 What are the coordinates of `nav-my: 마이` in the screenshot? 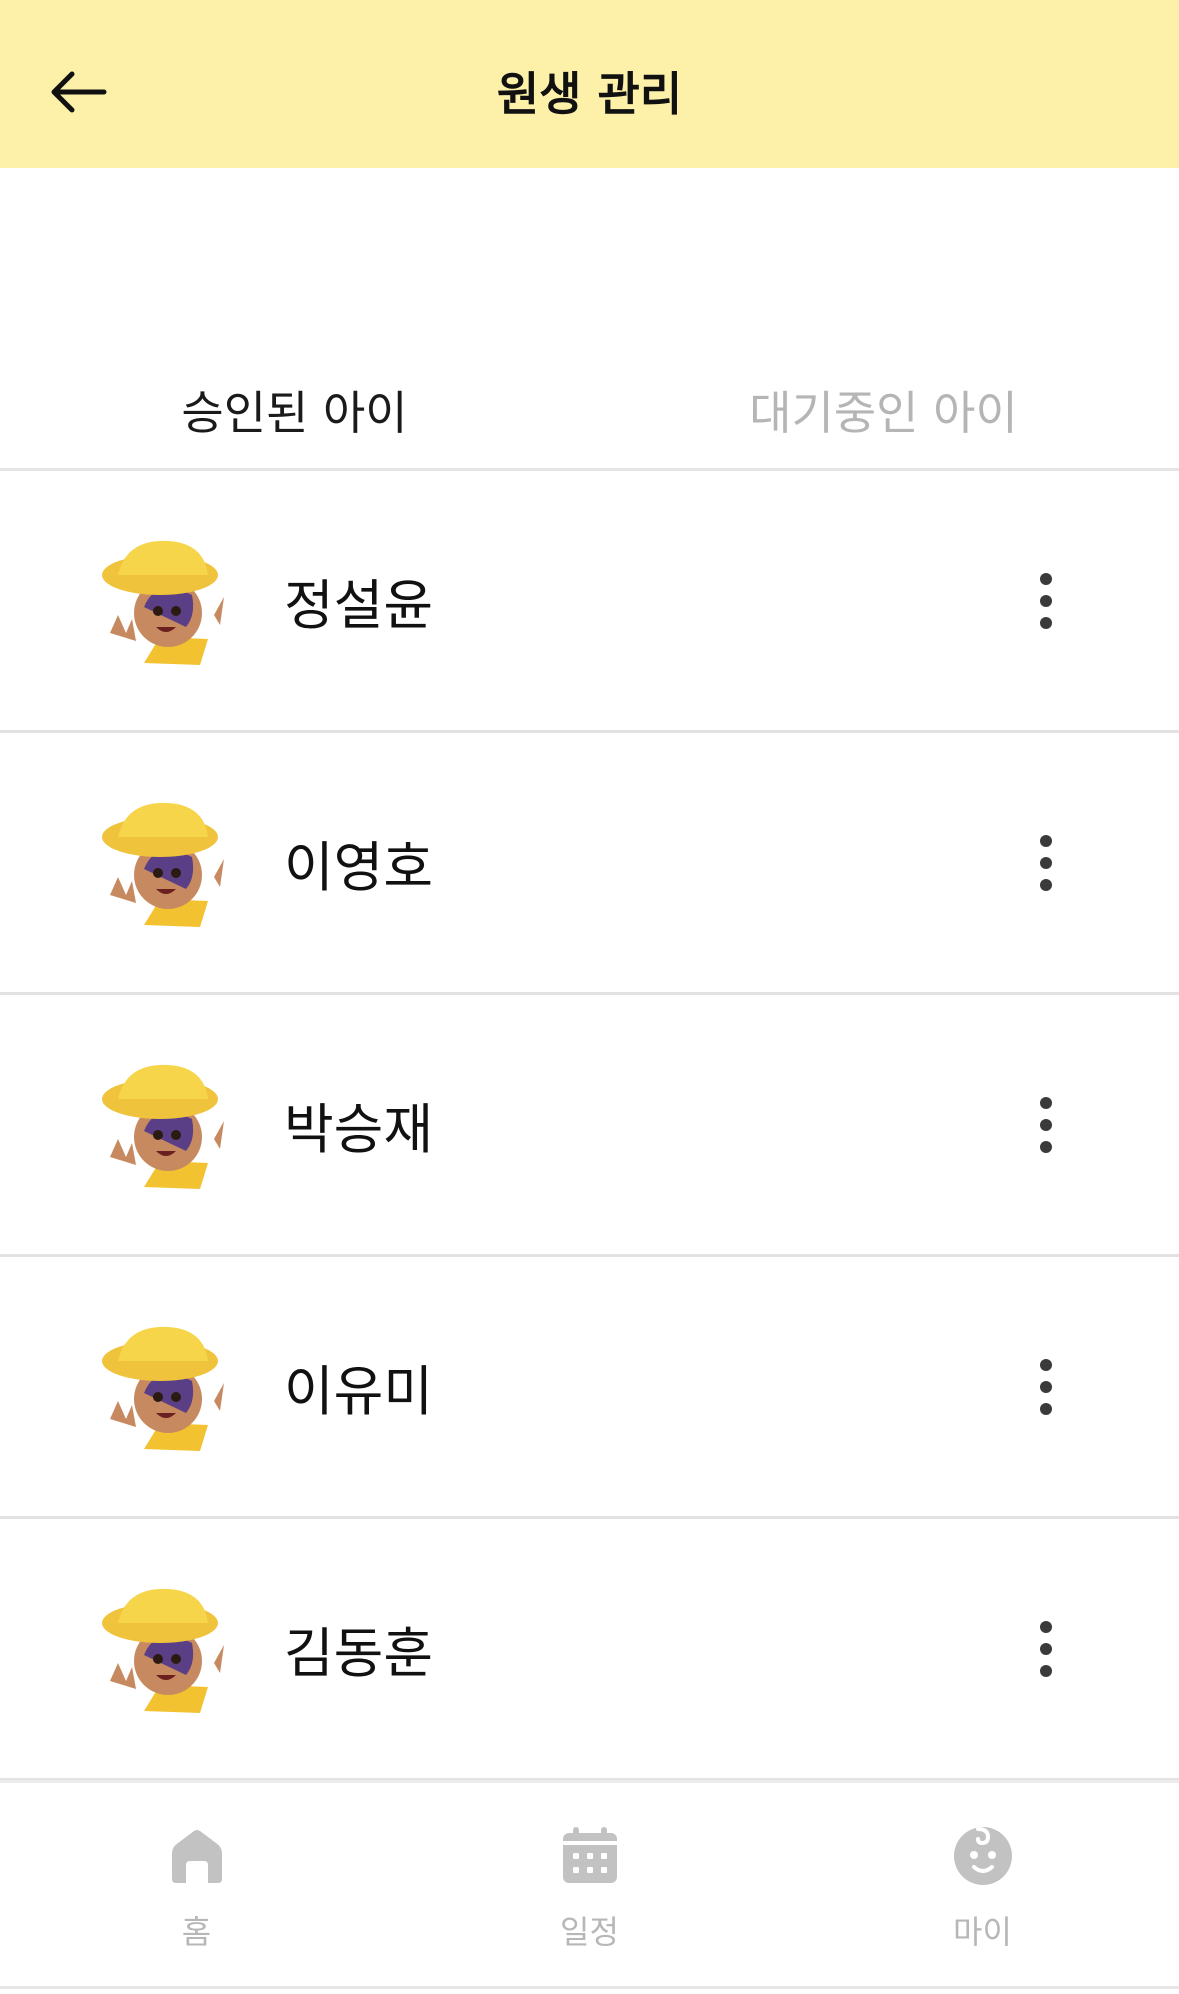 It's located at (982, 1883).